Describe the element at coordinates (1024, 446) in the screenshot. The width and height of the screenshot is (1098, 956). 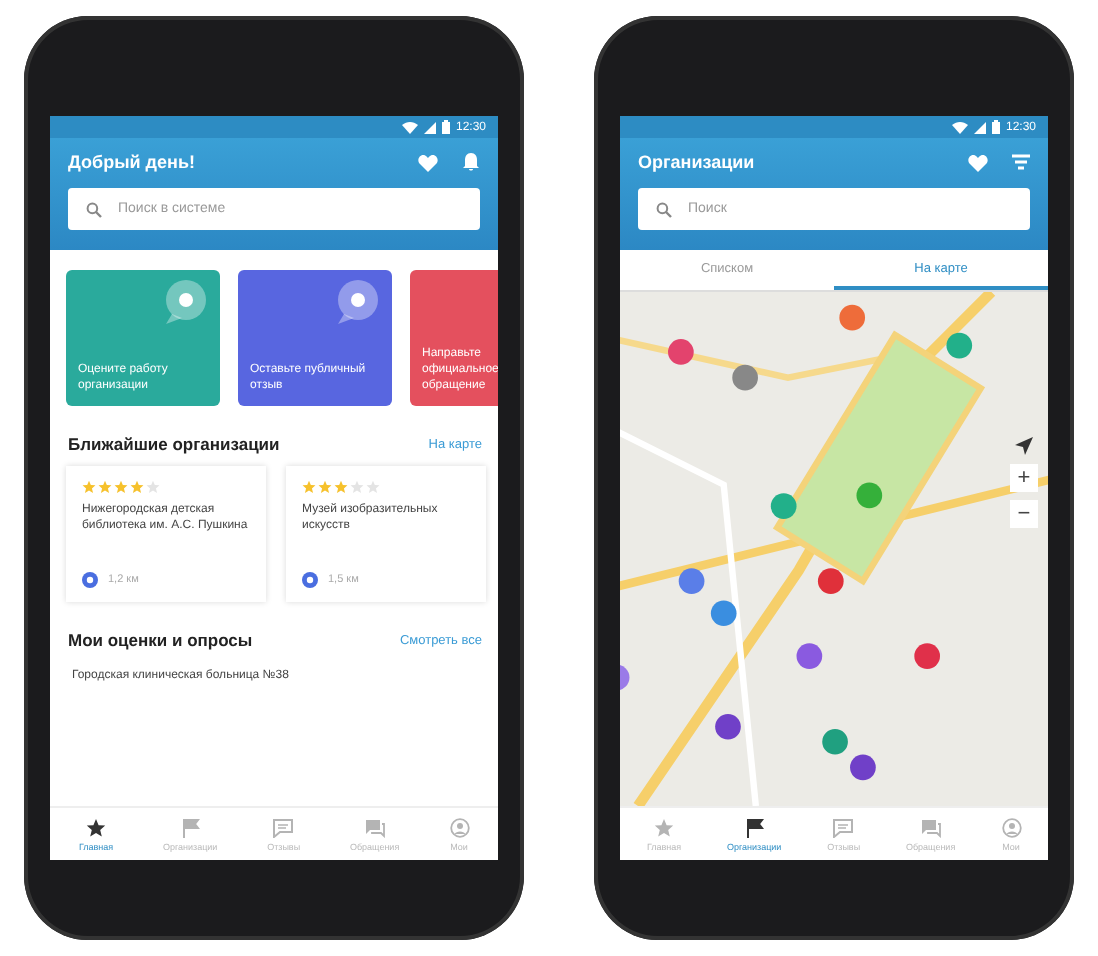
I see `locate-icon` at that location.